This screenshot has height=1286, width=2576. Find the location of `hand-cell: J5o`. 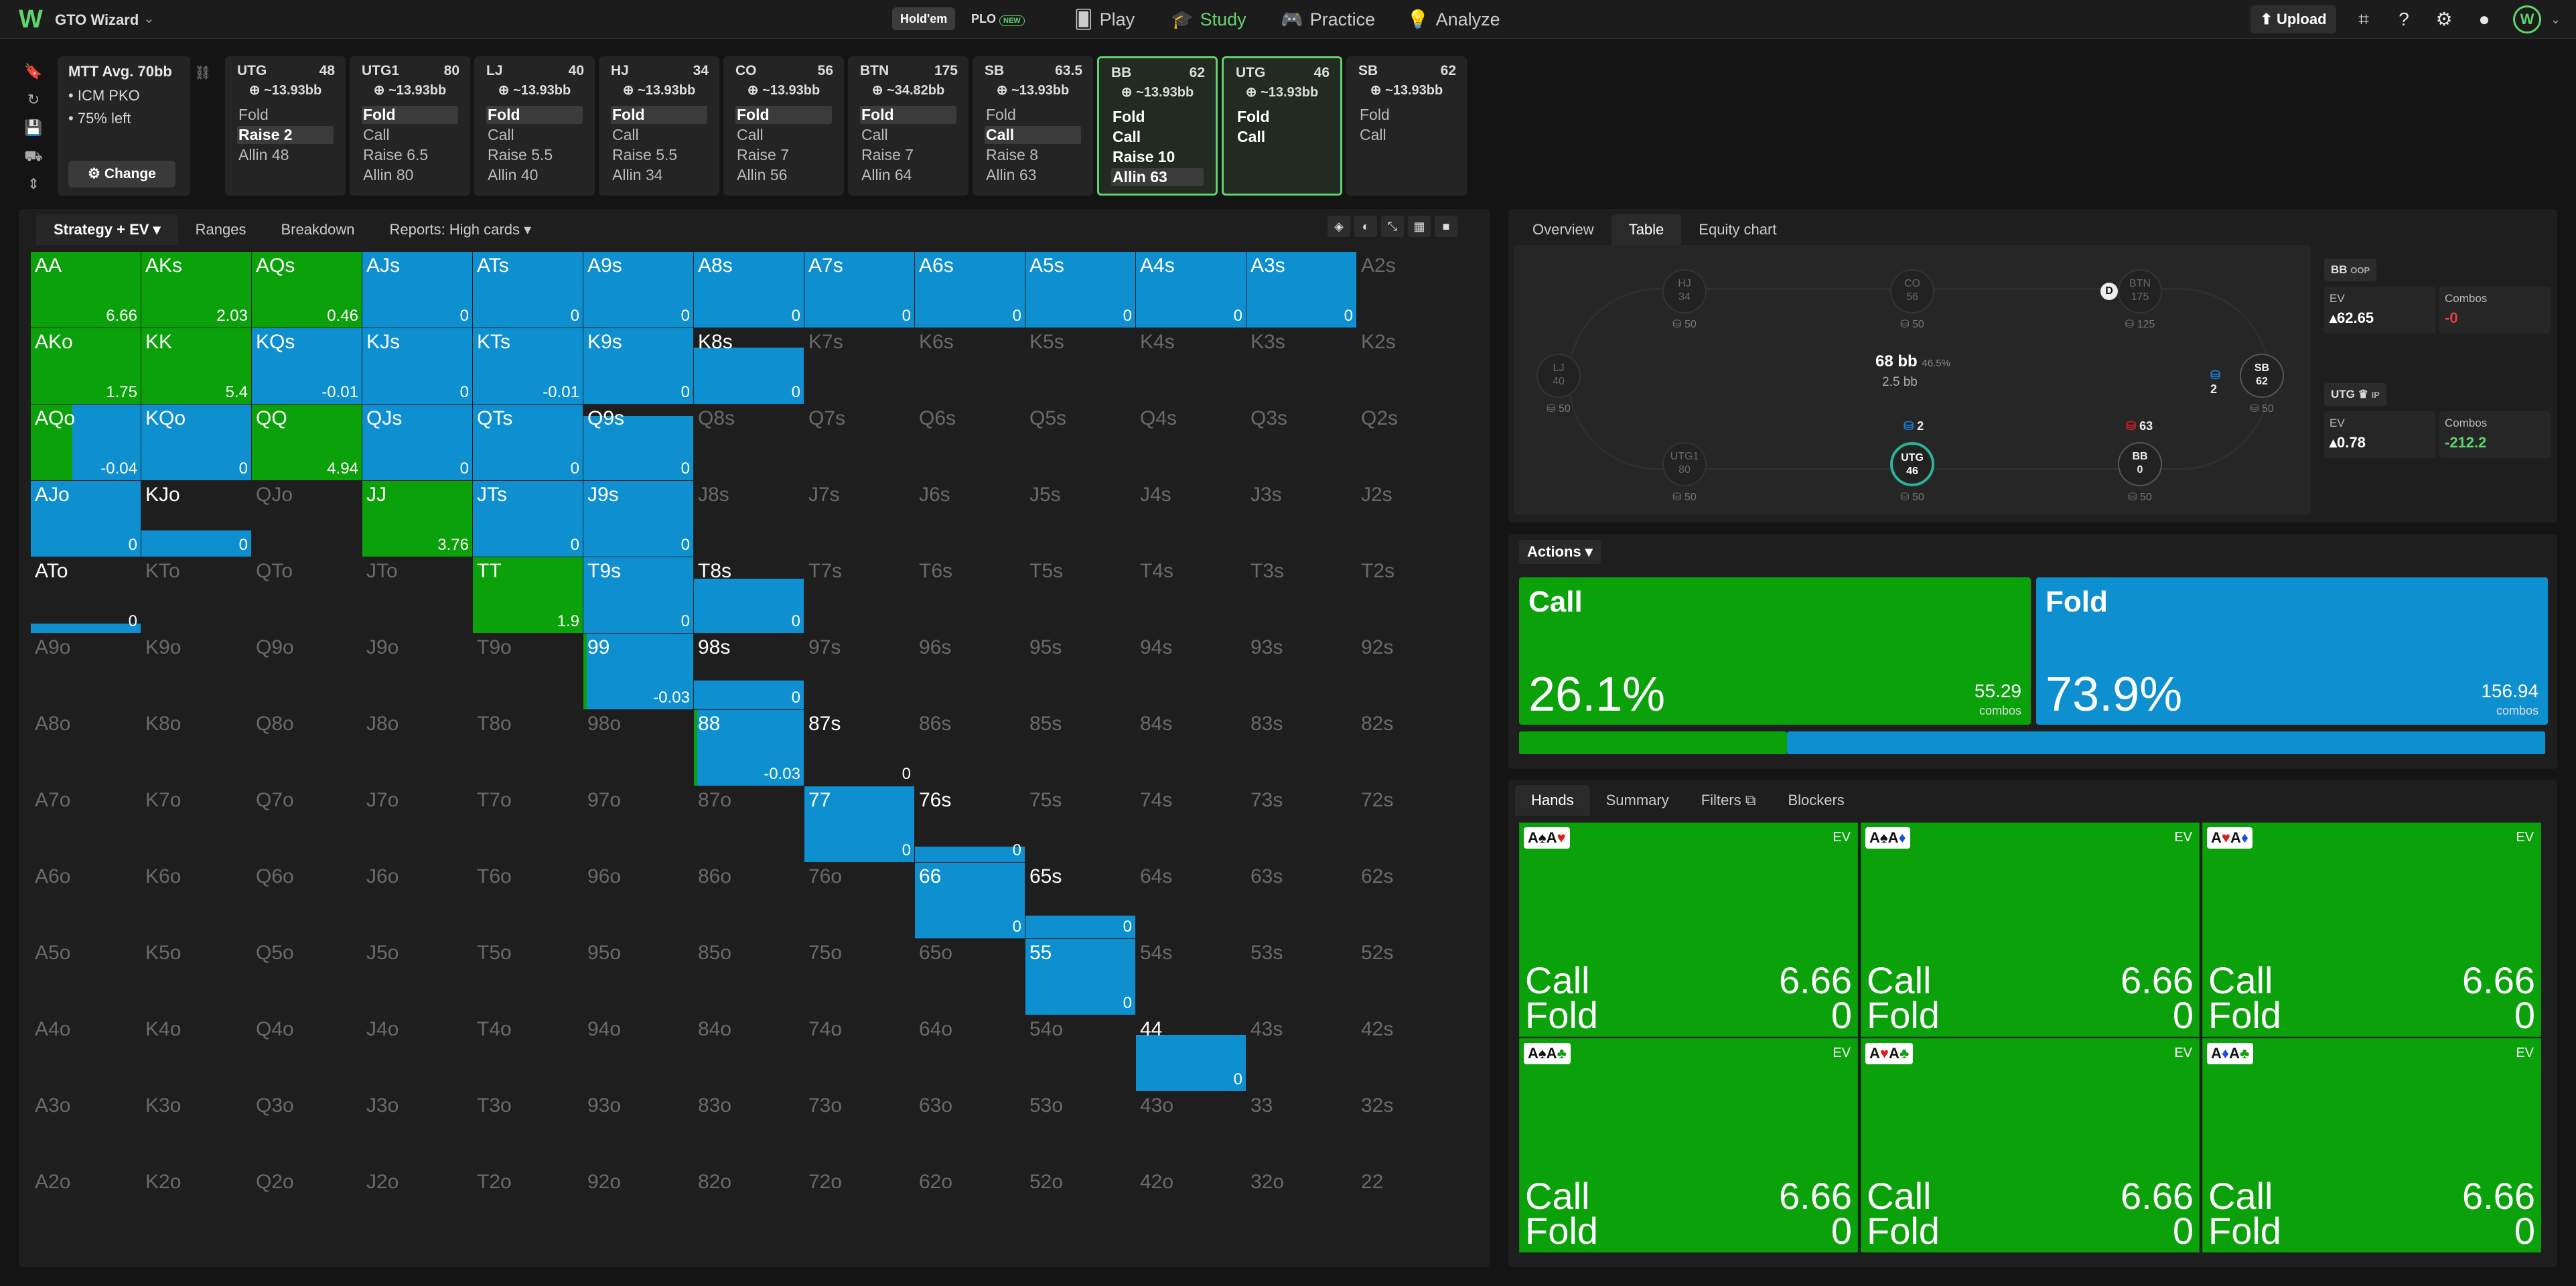

hand-cell: J5o is located at coordinates (417, 977).